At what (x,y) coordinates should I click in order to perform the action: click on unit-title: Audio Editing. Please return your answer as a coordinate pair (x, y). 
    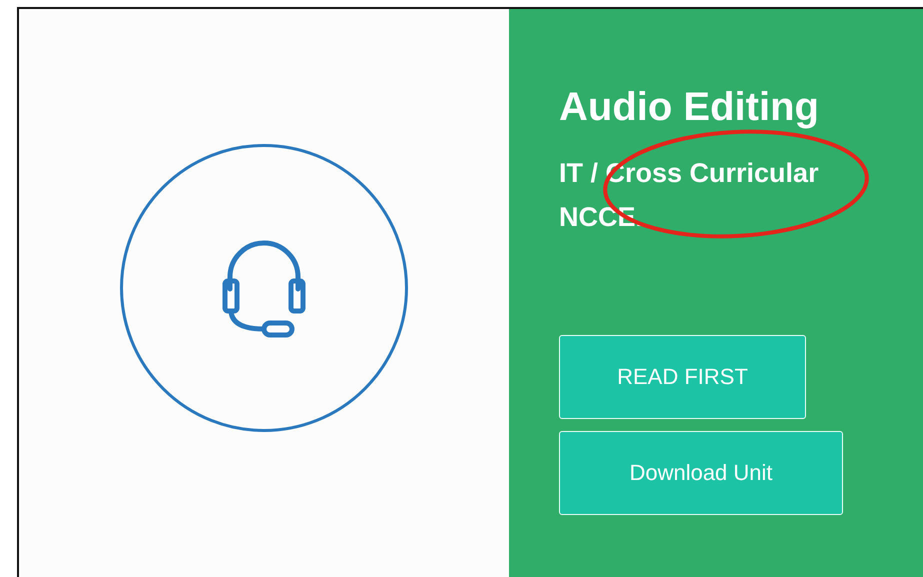
    Looking at the image, I should click on (689, 107).